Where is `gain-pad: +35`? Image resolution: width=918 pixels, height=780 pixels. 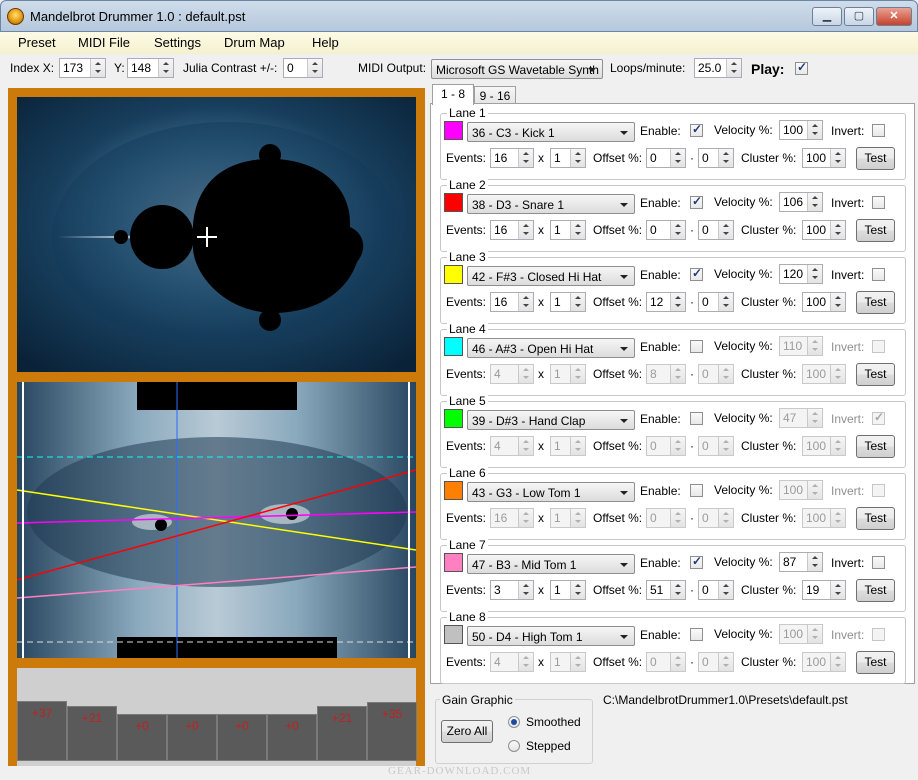 gain-pad: +35 is located at coordinates (392, 731).